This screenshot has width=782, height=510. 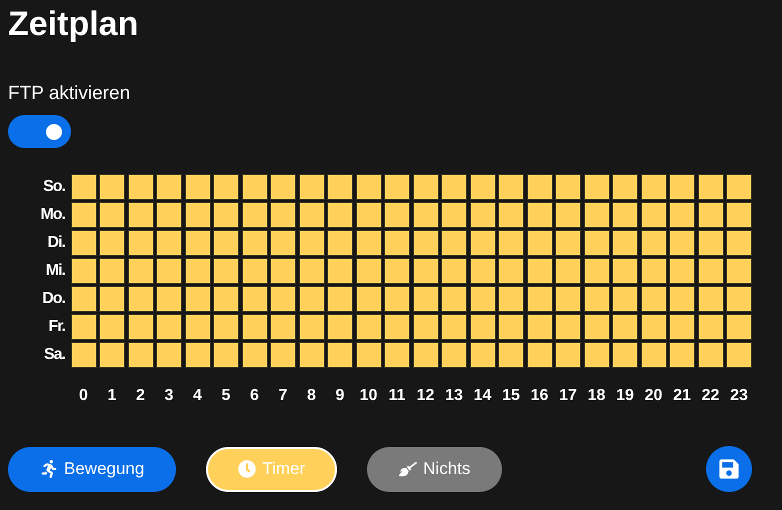 What do you see at coordinates (729, 469) in the screenshot?
I see `save-button` at bounding box center [729, 469].